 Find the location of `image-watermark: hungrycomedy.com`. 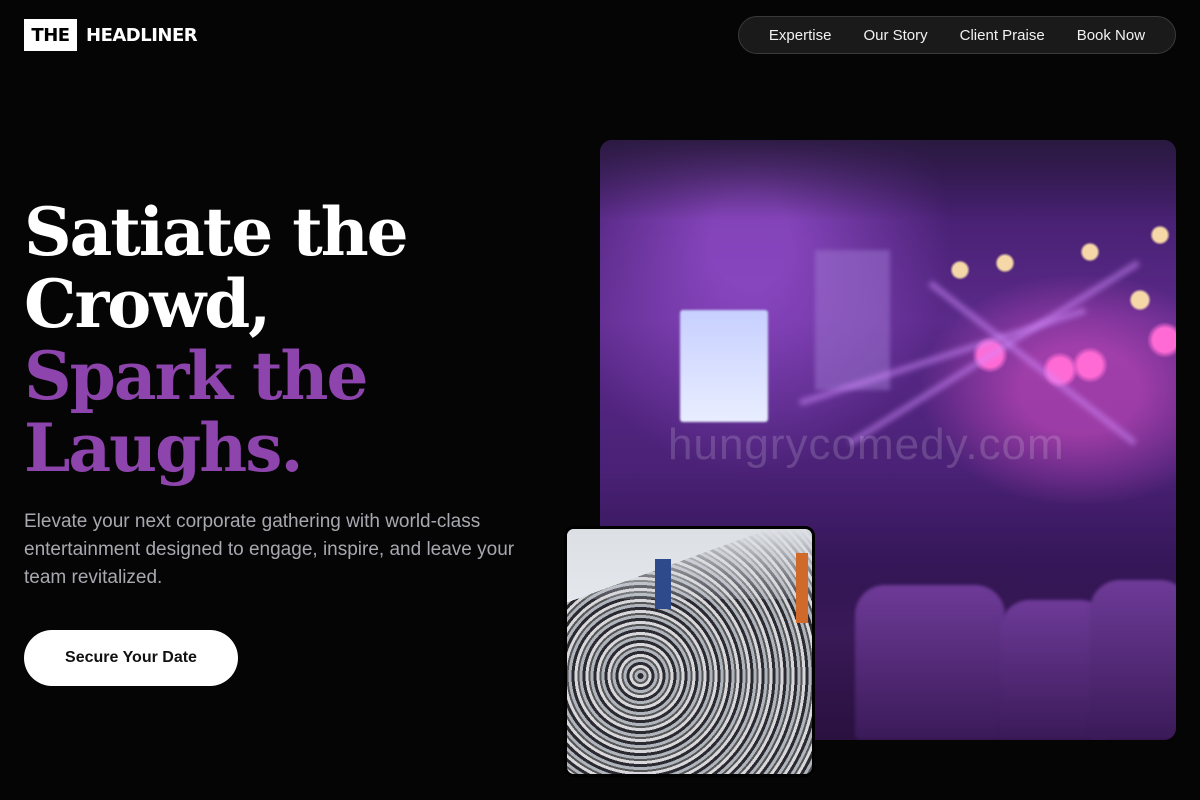

image-watermark: hungrycomedy.com is located at coordinates (866, 444).